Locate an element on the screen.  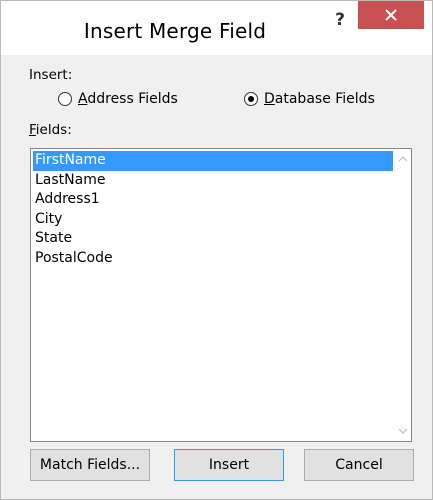
address-fields-radio: Address Fields is located at coordinates (118, 99).